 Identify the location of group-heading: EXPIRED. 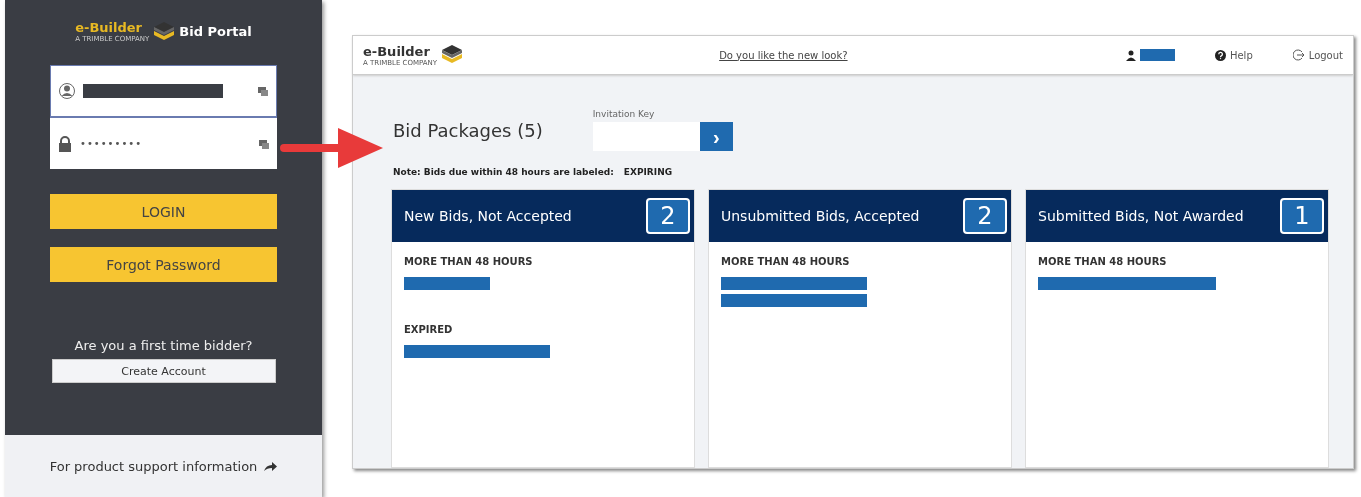
(429, 329).